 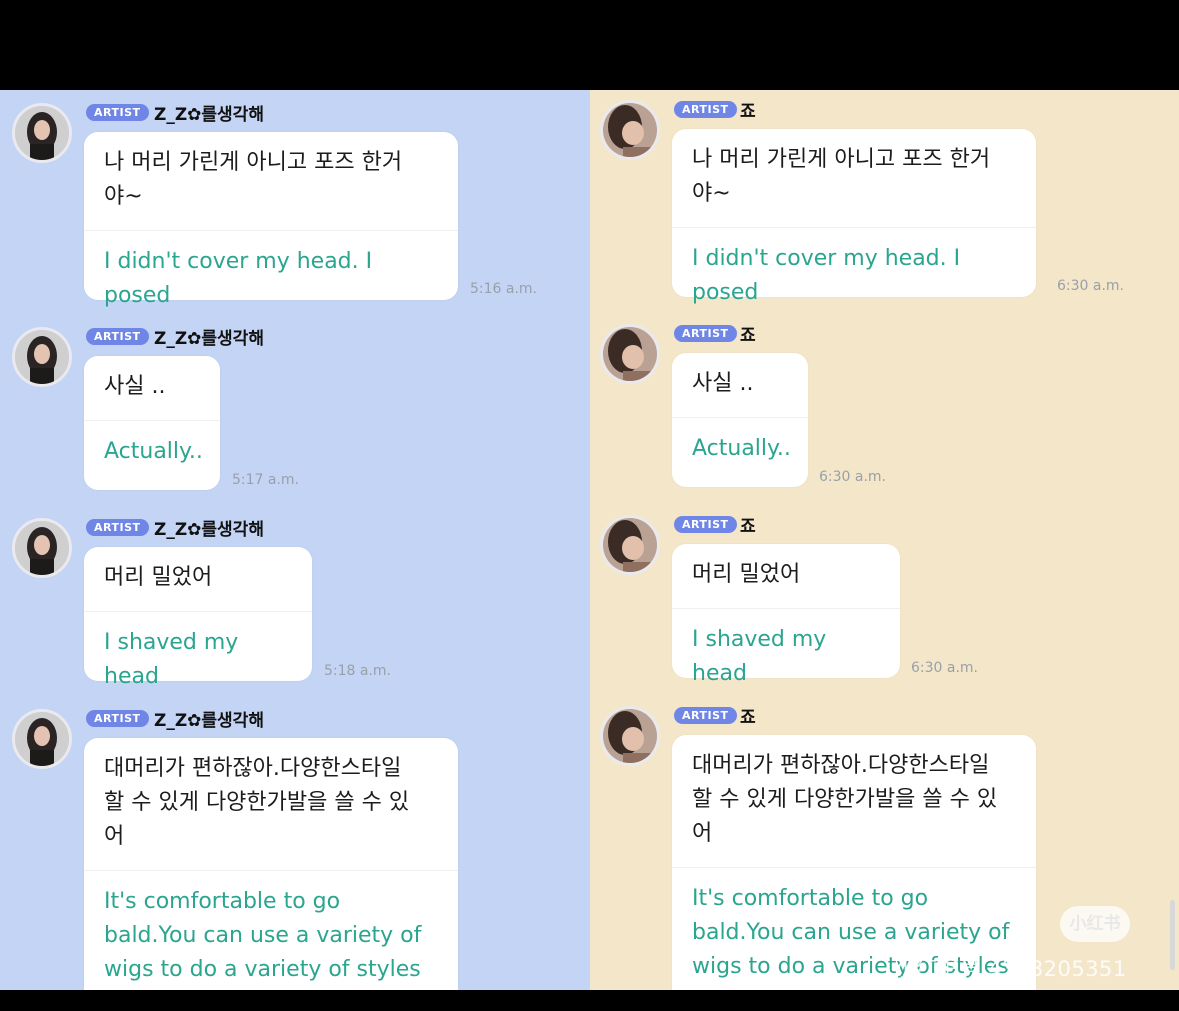 I want to click on scrollbar, so click(x=1172, y=935).